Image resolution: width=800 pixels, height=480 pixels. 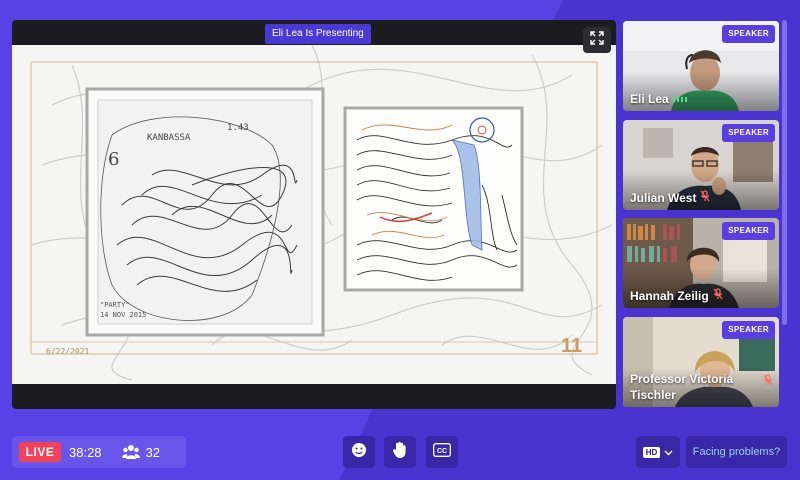 I want to click on quality-selector: HD, so click(x=658, y=452).